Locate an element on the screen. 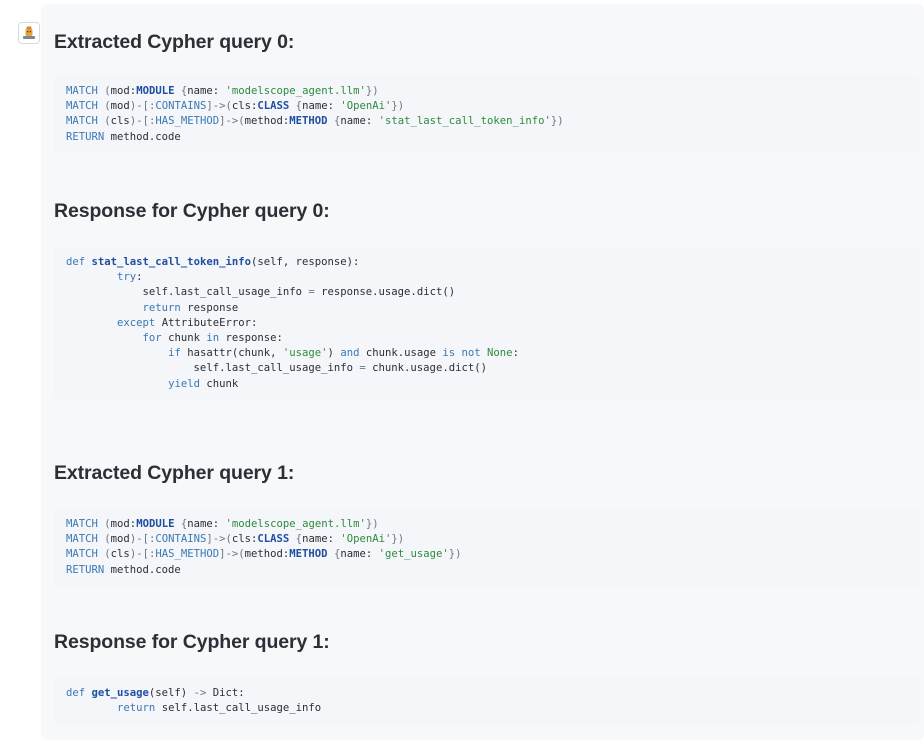 The image size is (924, 746). code-token: ) is located at coordinates (334, 353).